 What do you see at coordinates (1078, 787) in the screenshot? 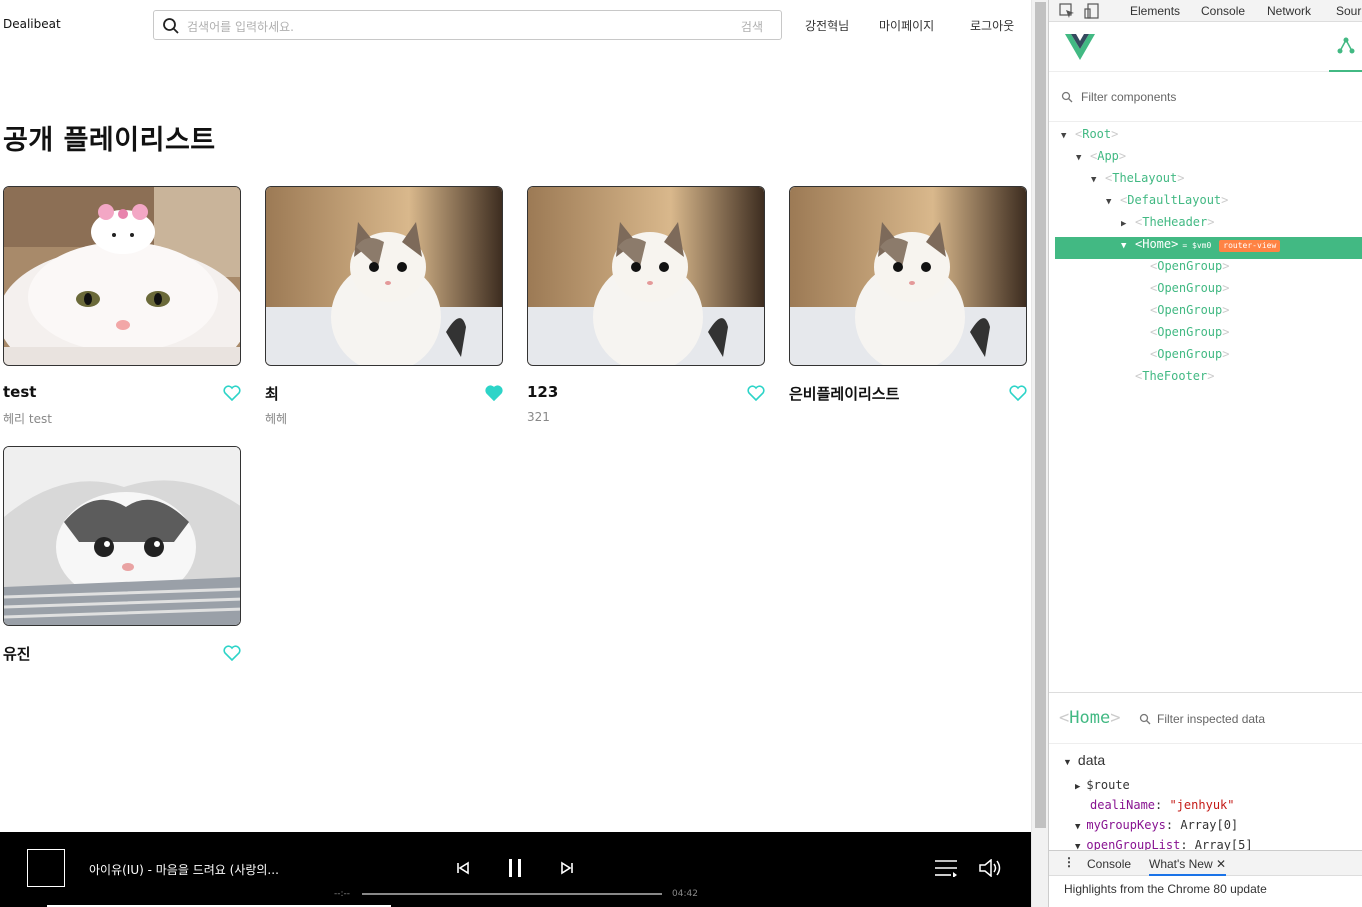
I see `collapsed-arrow-icon: ▶` at bounding box center [1078, 787].